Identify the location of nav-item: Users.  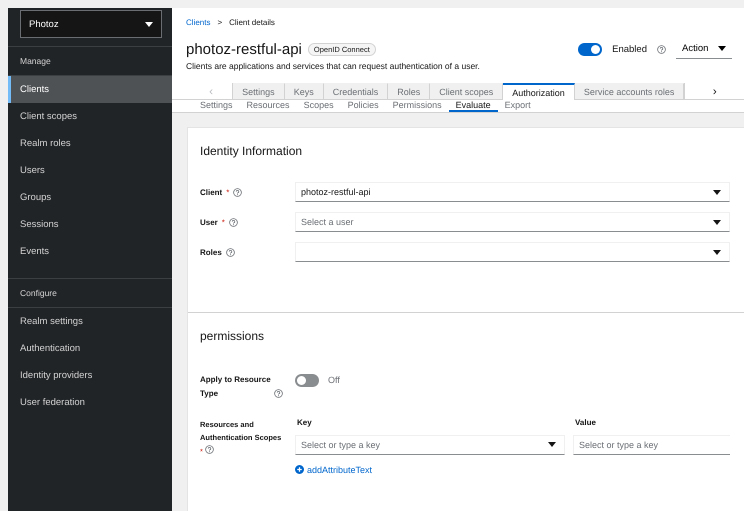
(90, 170).